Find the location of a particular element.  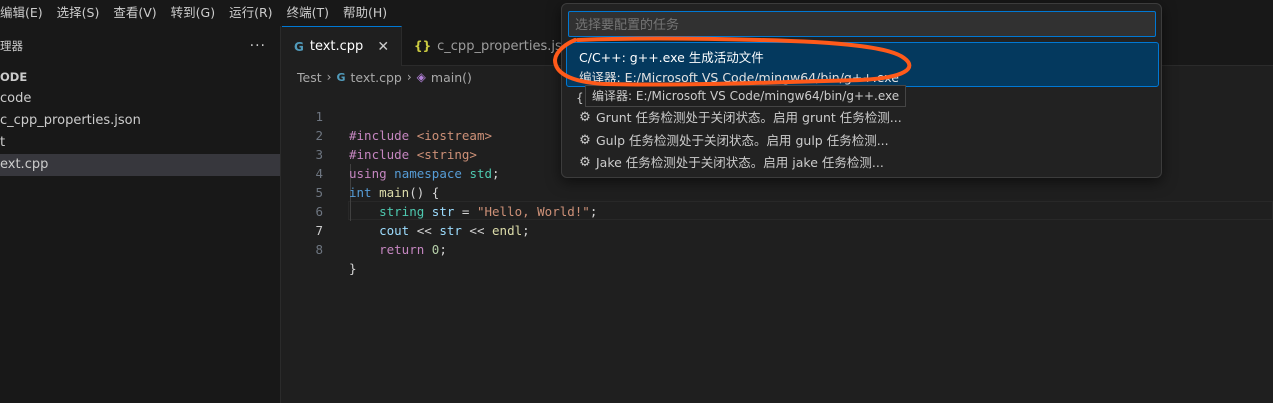

tab-text-cpp: G text.cpp ✕ is located at coordinates (342, 46).